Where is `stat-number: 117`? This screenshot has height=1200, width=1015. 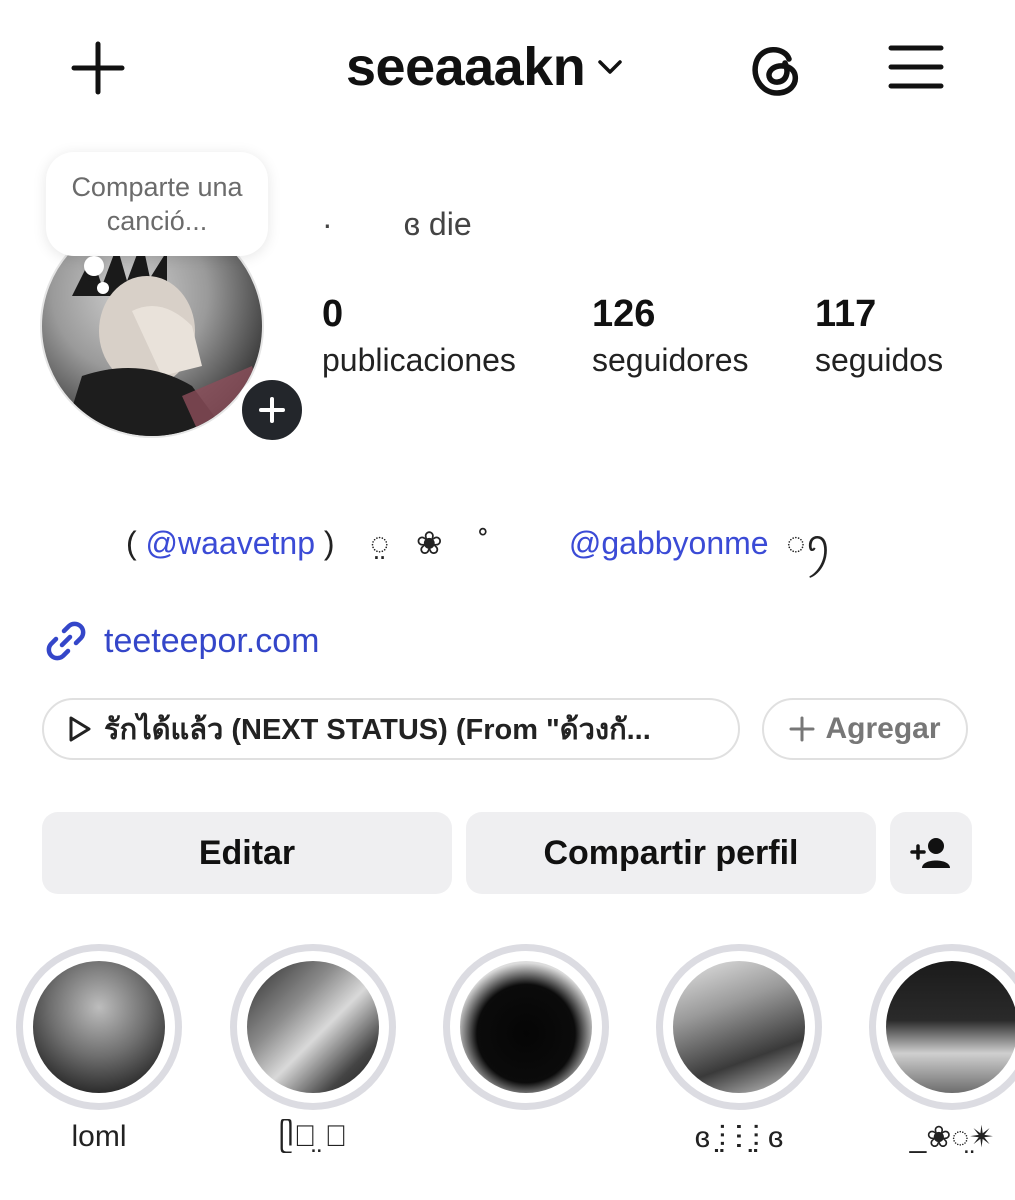 stat-number: 117 is located at coordinates (846, 314).